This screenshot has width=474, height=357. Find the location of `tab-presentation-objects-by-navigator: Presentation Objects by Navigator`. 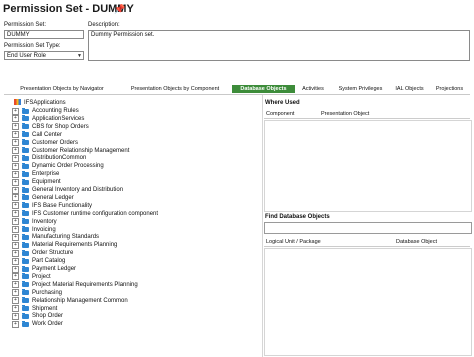

tab-presentation-objects-by-navigator: Presentation Objects by Navigator is located at coordinates (62, 89).